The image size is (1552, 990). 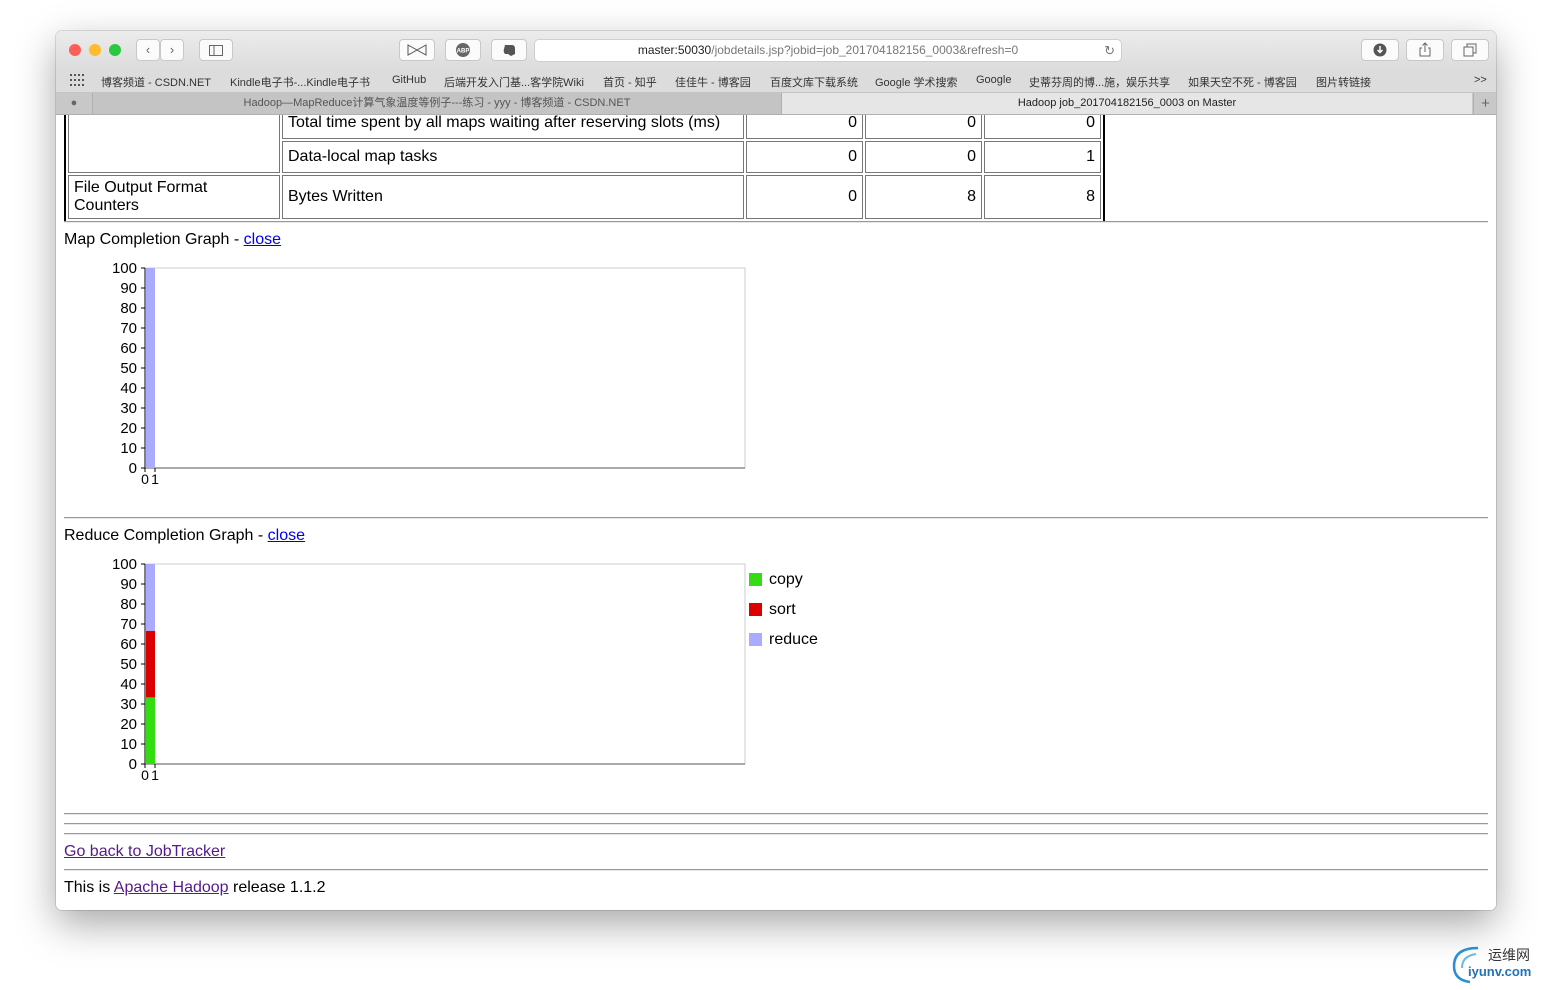 What do you see at coordinates (786, 579) in the screenshot?
I see `legend-label-copy: copy` at bounding box center [786, 579].